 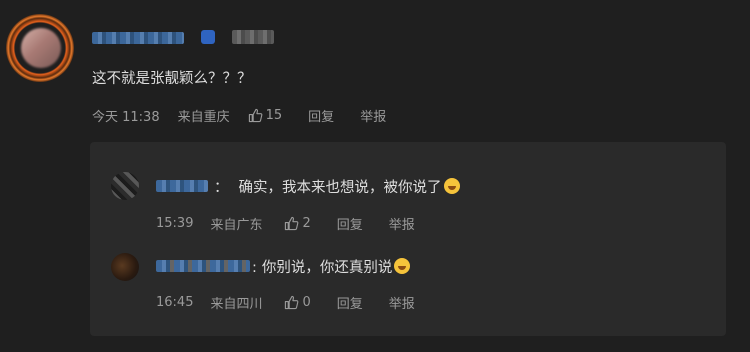 What do you see at coordinates (306, 223) in the screenshot?
I see `like-count: 2` at bounding box center [306, 223].